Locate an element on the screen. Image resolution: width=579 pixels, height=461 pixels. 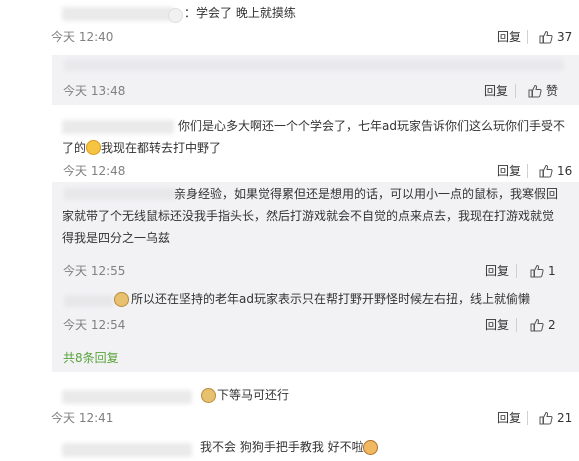
like-count: 16 is located at coordinates (565, 171).